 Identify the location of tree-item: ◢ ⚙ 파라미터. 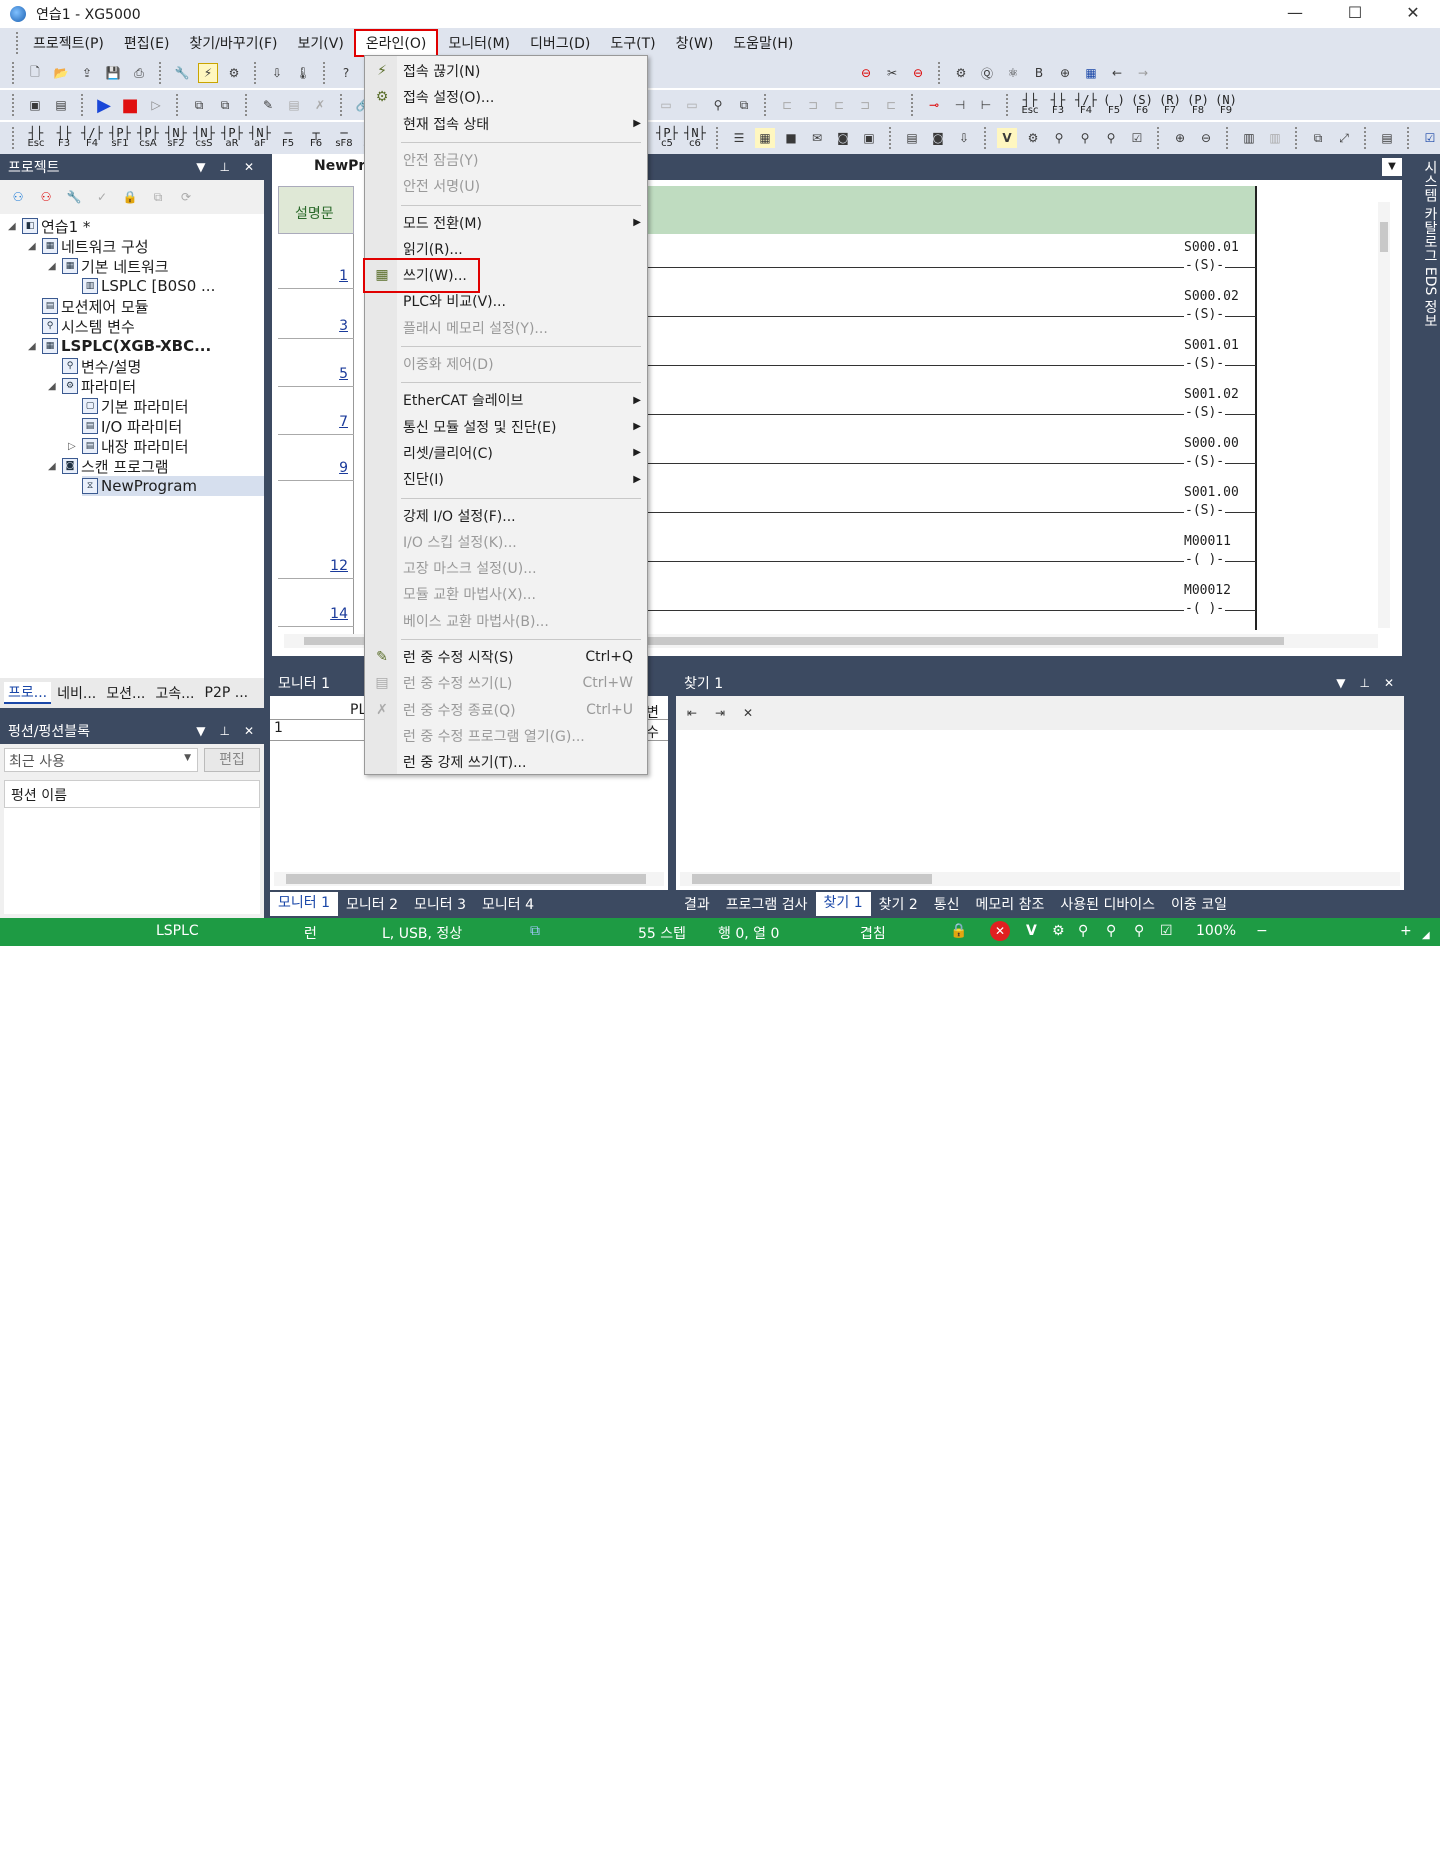
(92, 386).